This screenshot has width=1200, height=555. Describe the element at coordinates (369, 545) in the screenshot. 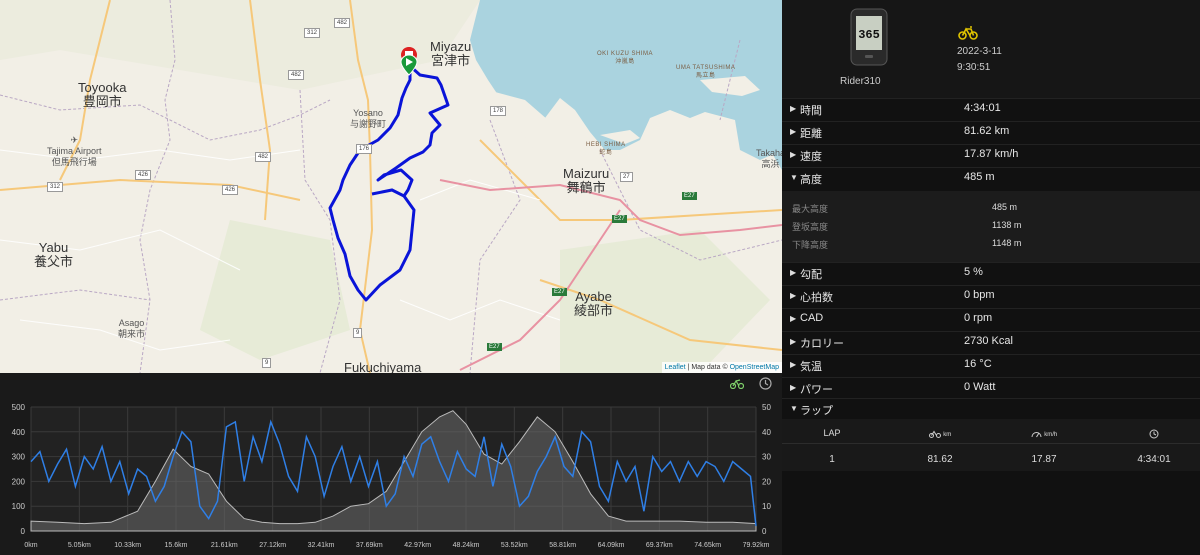

I see `x-tick-label: 37.69km` at that location.